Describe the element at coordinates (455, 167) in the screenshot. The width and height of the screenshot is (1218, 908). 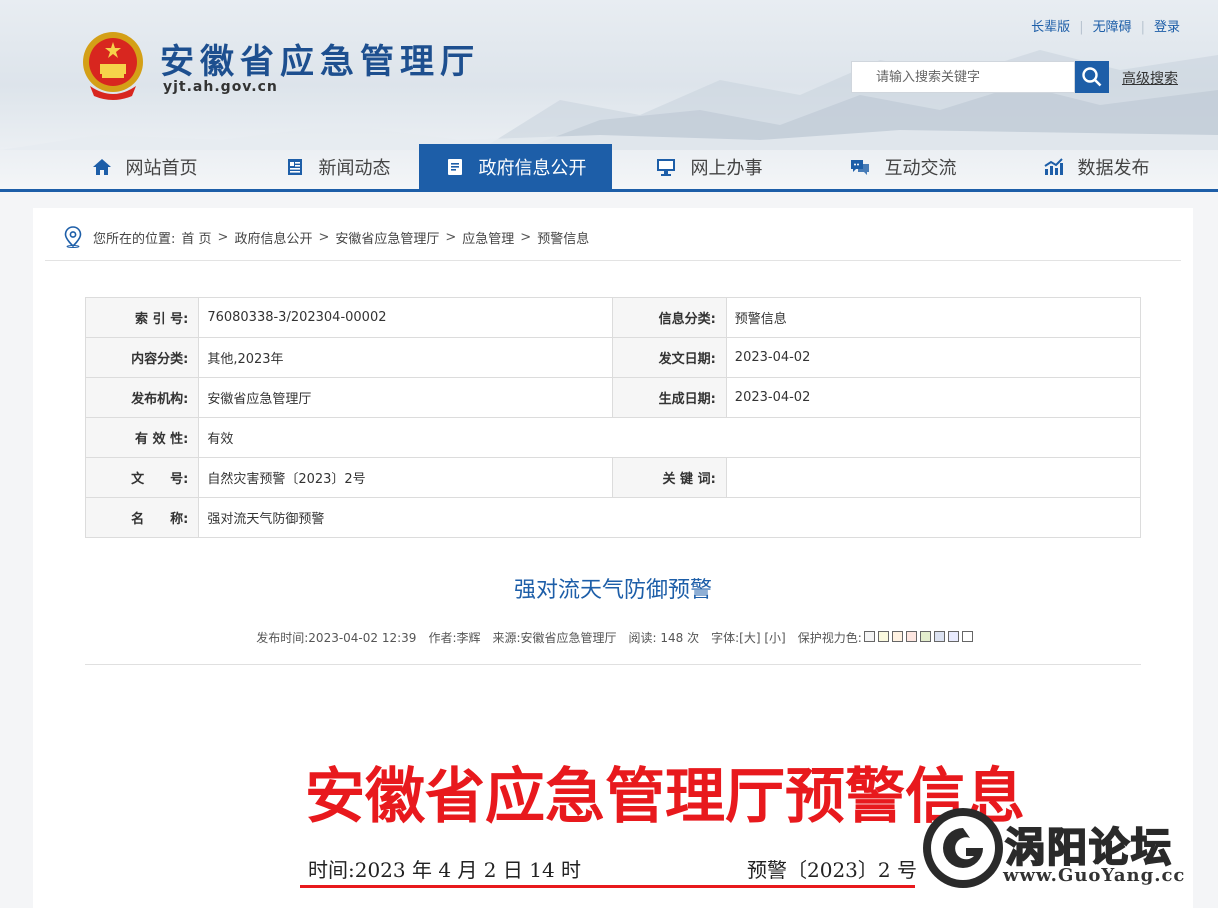
I see `document-icon` at that location.